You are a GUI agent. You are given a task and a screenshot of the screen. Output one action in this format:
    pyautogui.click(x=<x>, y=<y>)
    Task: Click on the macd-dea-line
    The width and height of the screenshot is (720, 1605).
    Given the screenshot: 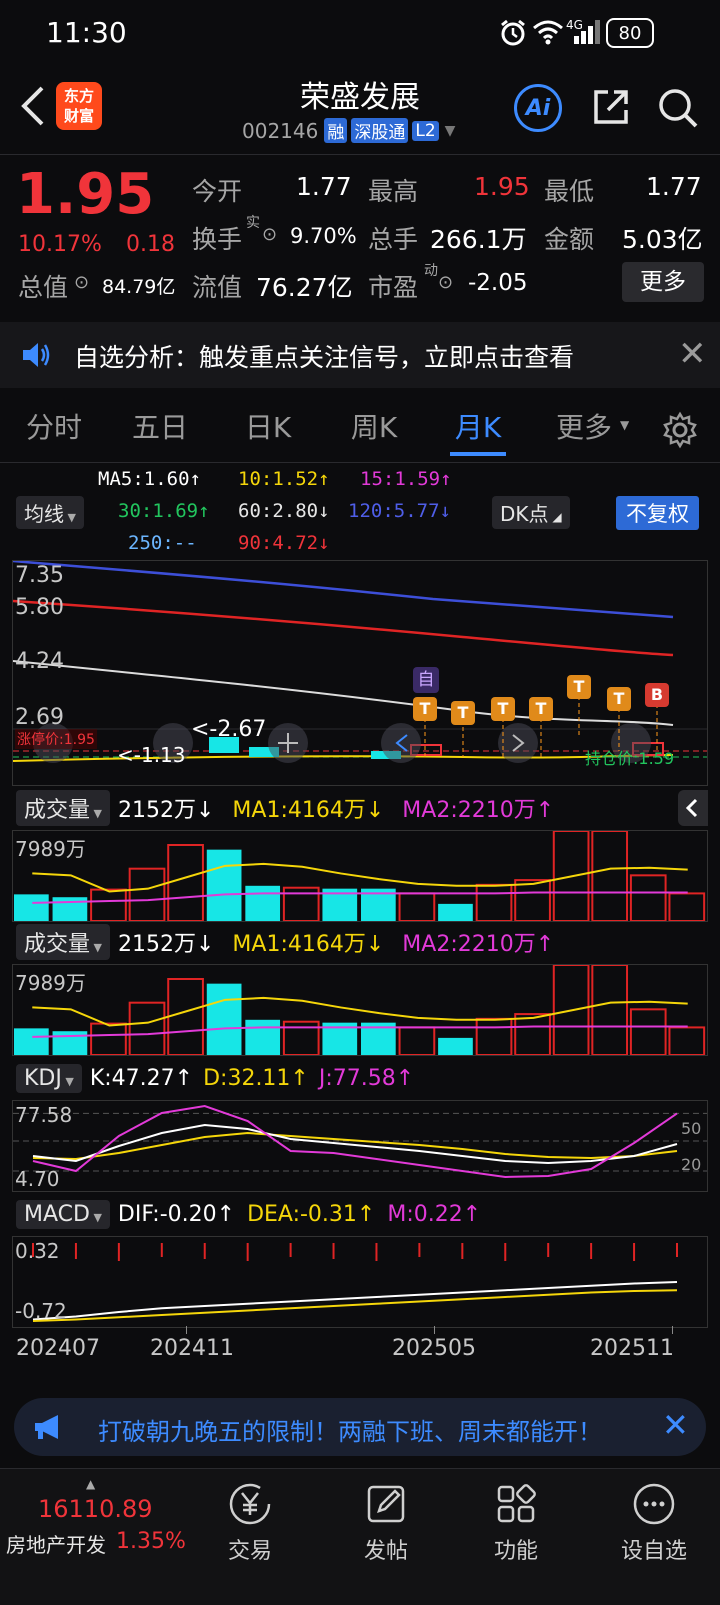 What is the action you would take?
    pyautogui.click(x=355, y=1305)
    